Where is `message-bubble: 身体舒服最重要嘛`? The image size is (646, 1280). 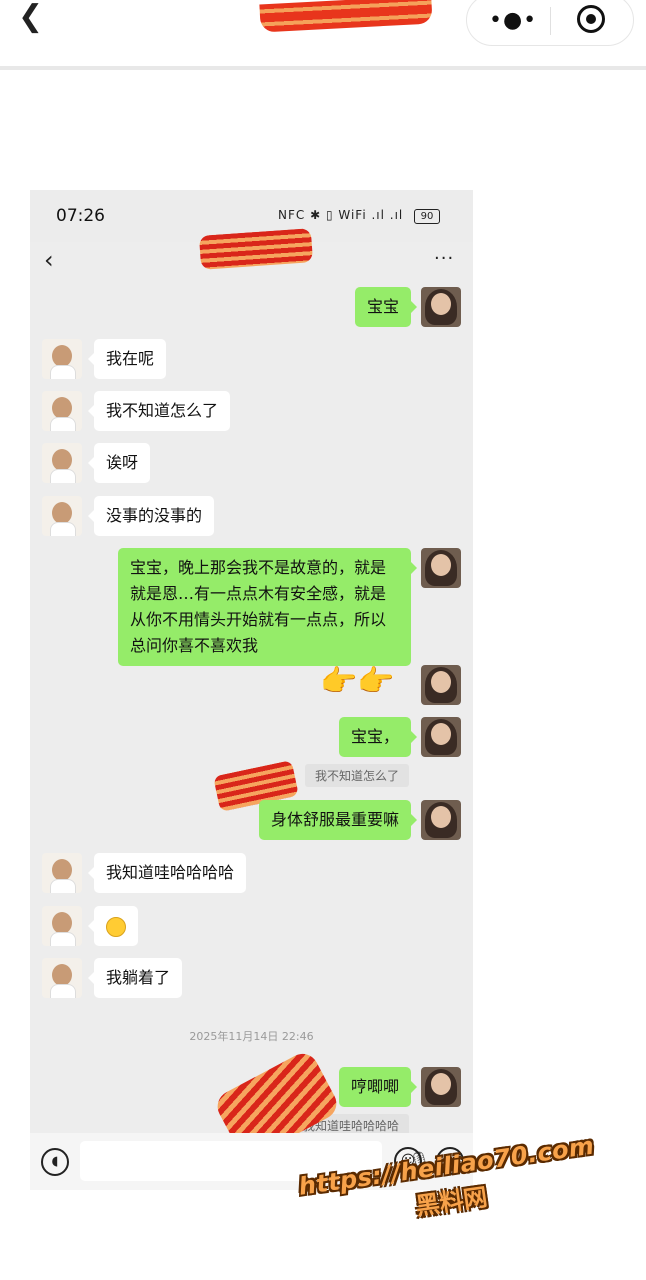 message-bubble: 身体舒服最重要嘛 is located at coordinates (338, 820).